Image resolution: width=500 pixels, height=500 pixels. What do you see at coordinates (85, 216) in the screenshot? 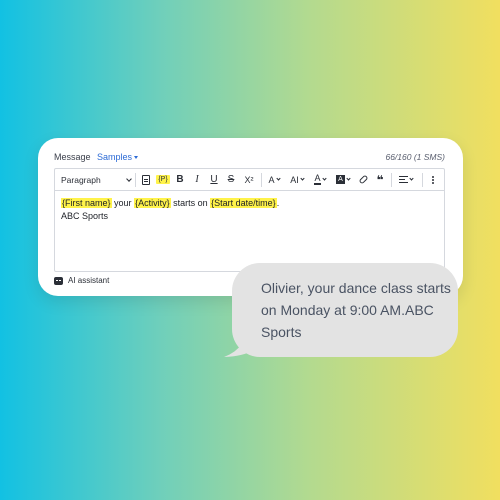
I see `editor-line-2: ABC Sports` at bounding box center [85, 216].